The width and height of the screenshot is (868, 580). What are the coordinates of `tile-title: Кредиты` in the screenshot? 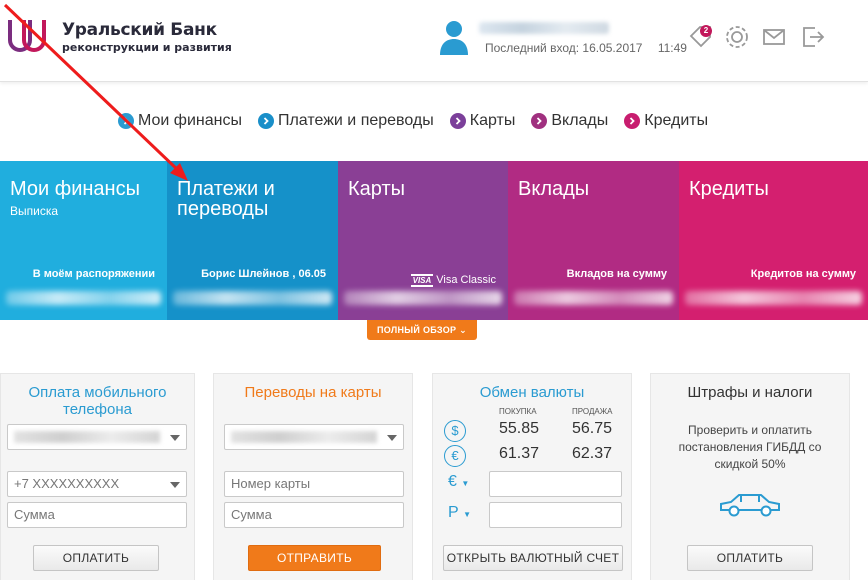 It's located at (729, 189).